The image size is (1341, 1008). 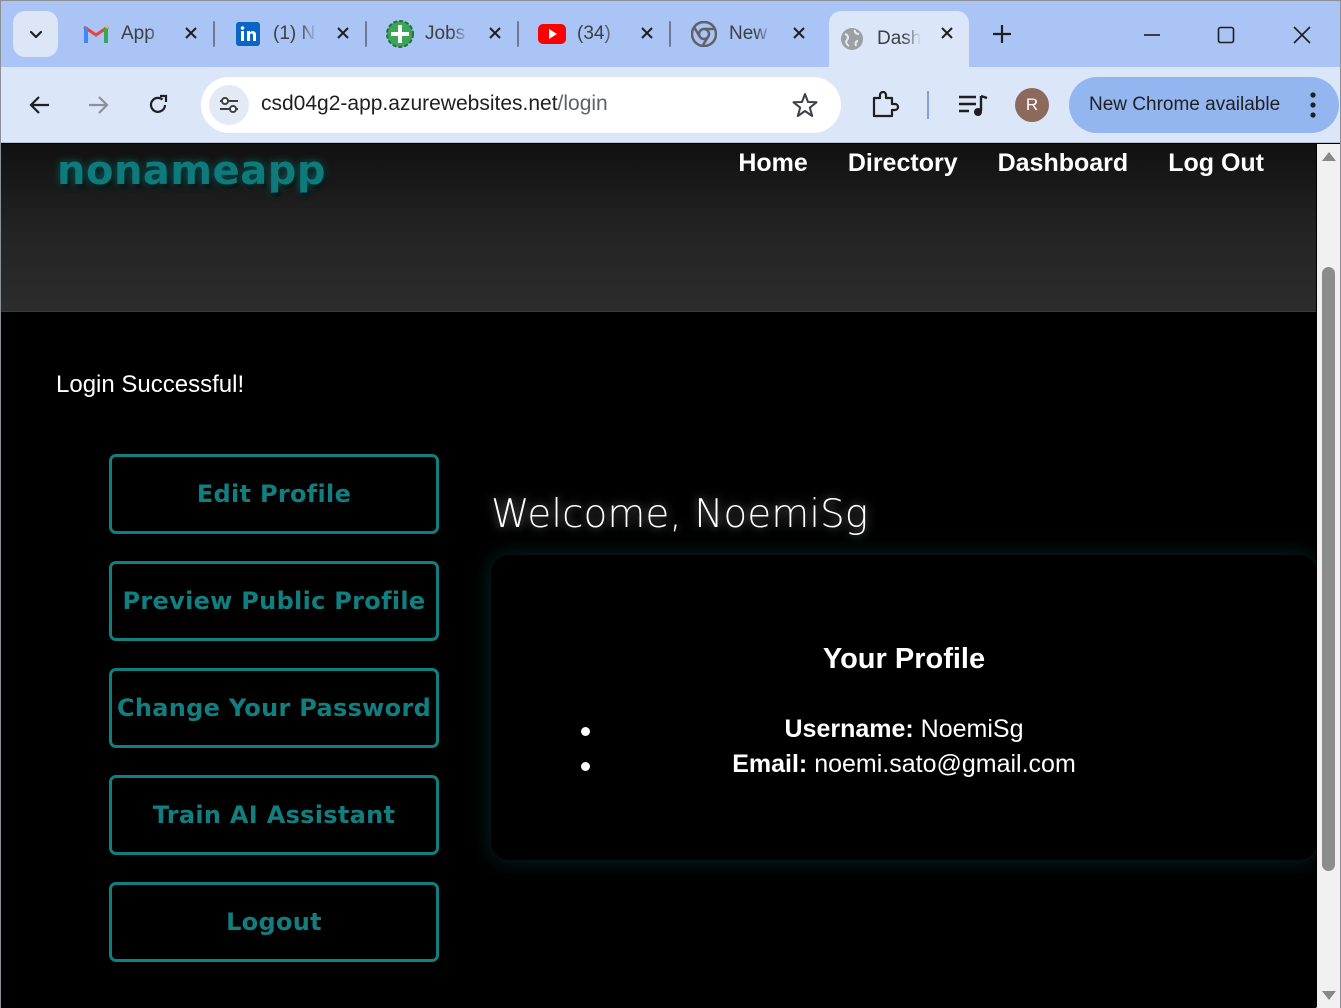 I want to click on edit-profile-button: Edit Profile, so click(x=274, y=494).